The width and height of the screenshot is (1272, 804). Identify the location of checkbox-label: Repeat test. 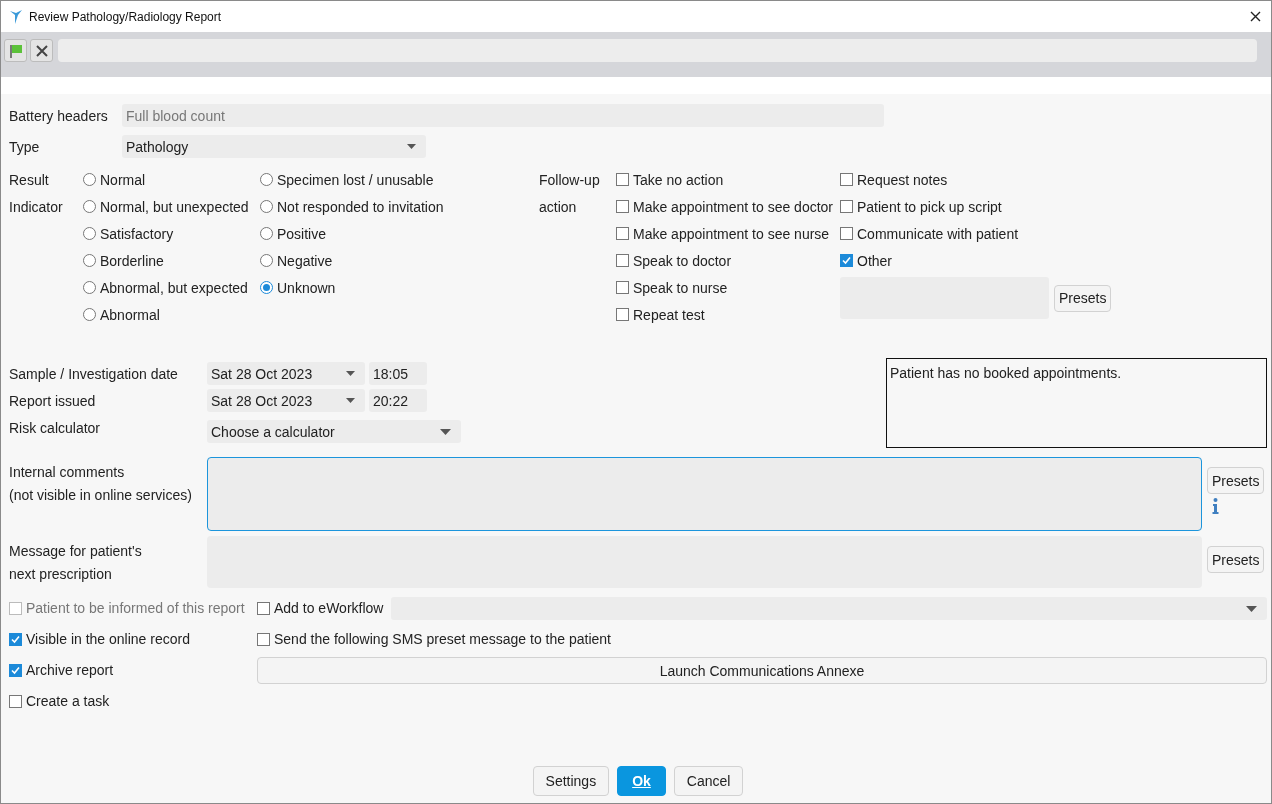
(669, 314).